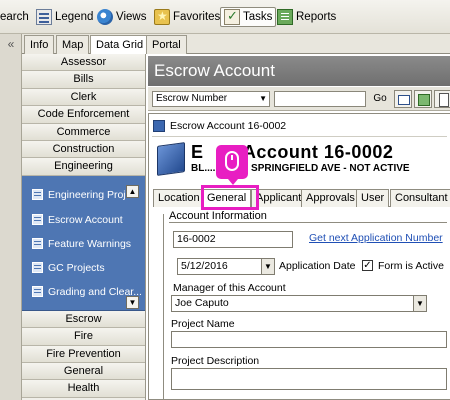 The image size is (450, 400). I want to click on form-active-label: Form is Active, so click(411, 266).